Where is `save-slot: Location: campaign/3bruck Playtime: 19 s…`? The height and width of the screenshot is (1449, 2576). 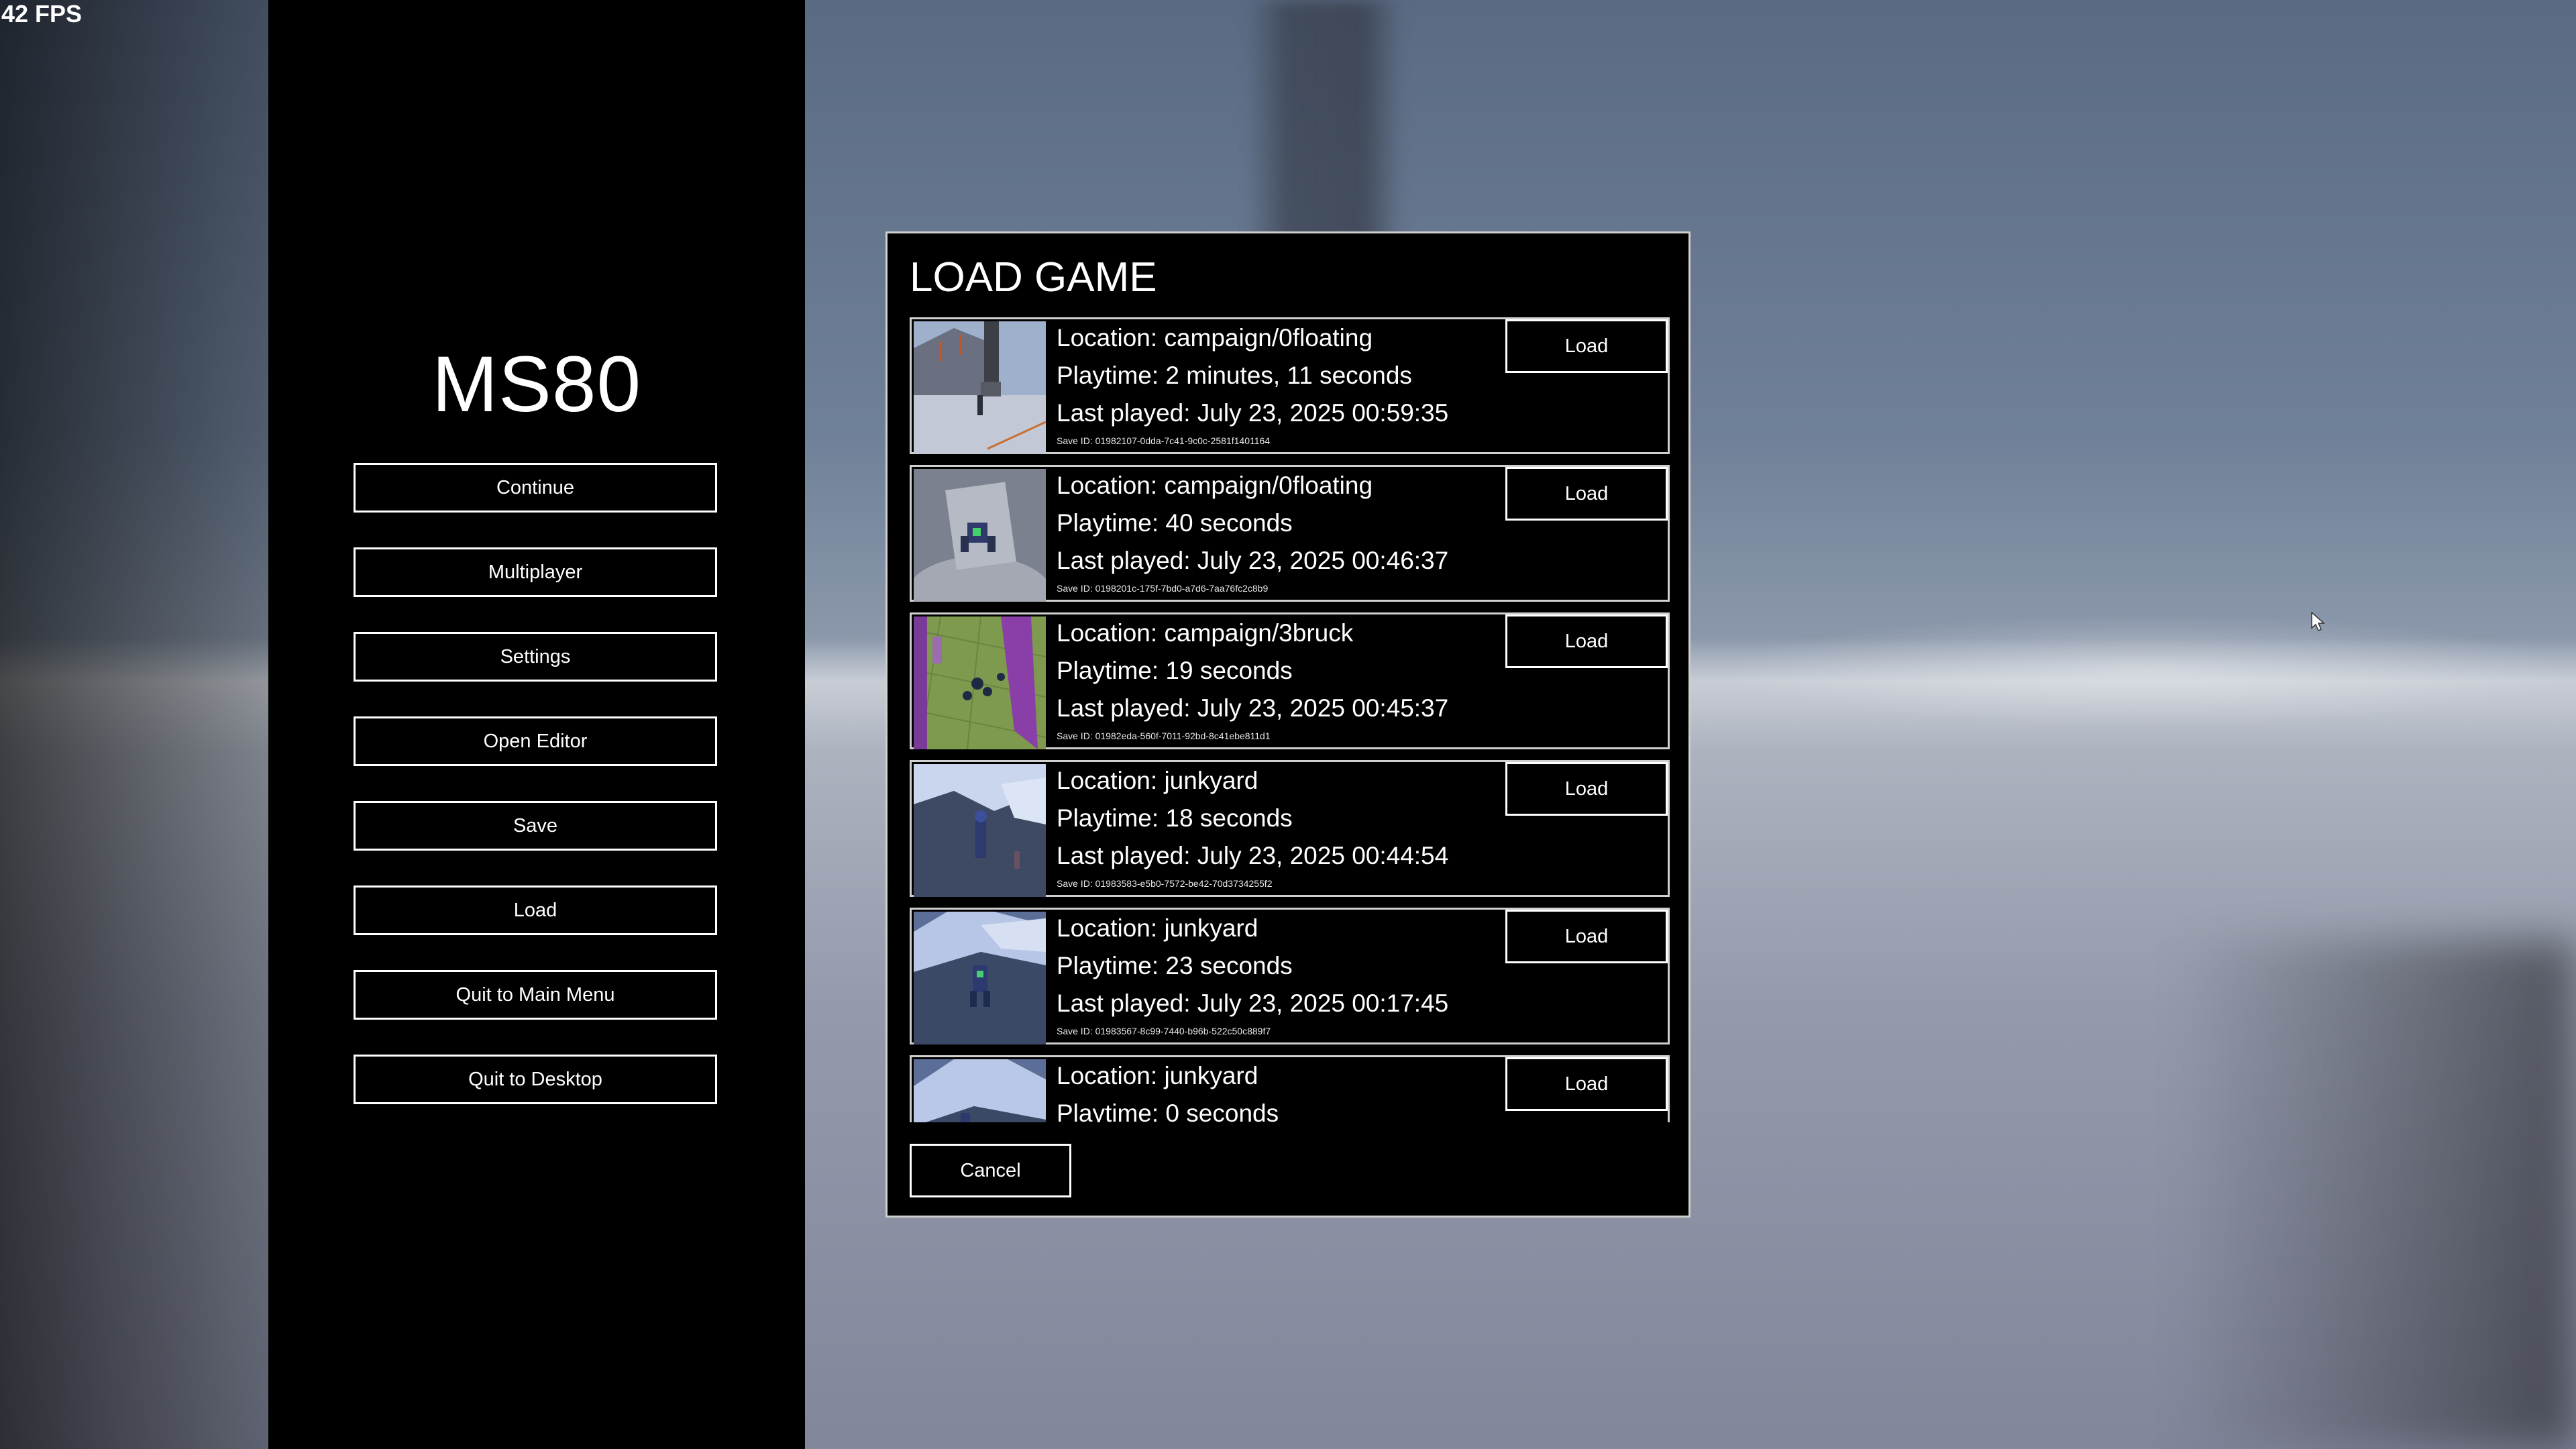 save-slot: Location: campaign/3bruck Playtime: 19 s… is located at coordinates (1290, 680).